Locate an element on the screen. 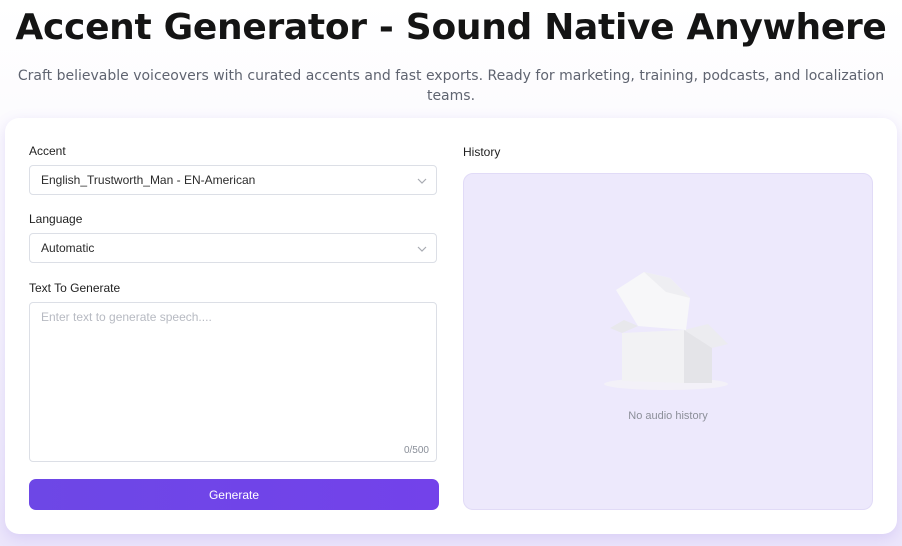 This screenshot has height=546, width=902. history-title: History is located at coordinates (482, 152).